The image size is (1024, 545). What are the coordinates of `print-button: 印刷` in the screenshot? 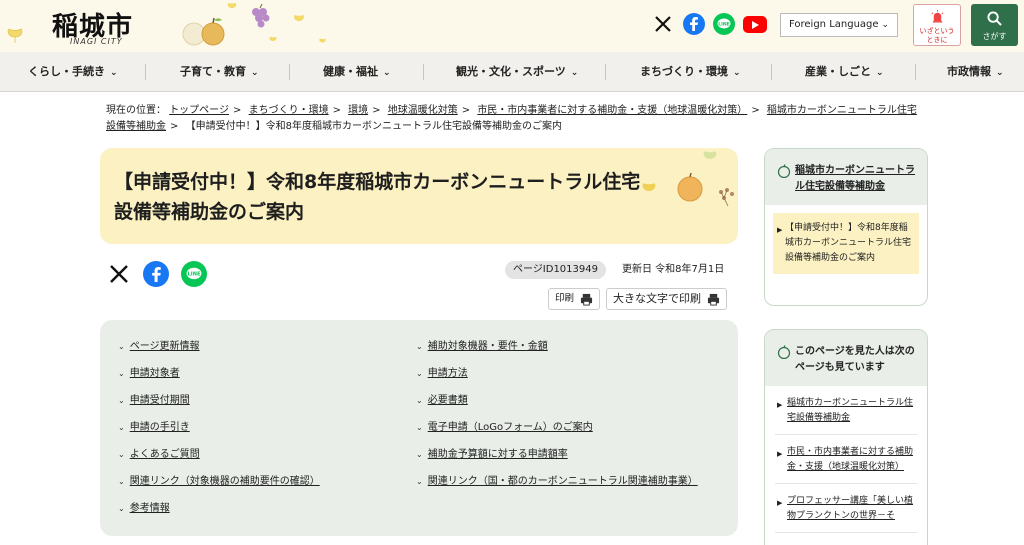 It's located at (574, 299).